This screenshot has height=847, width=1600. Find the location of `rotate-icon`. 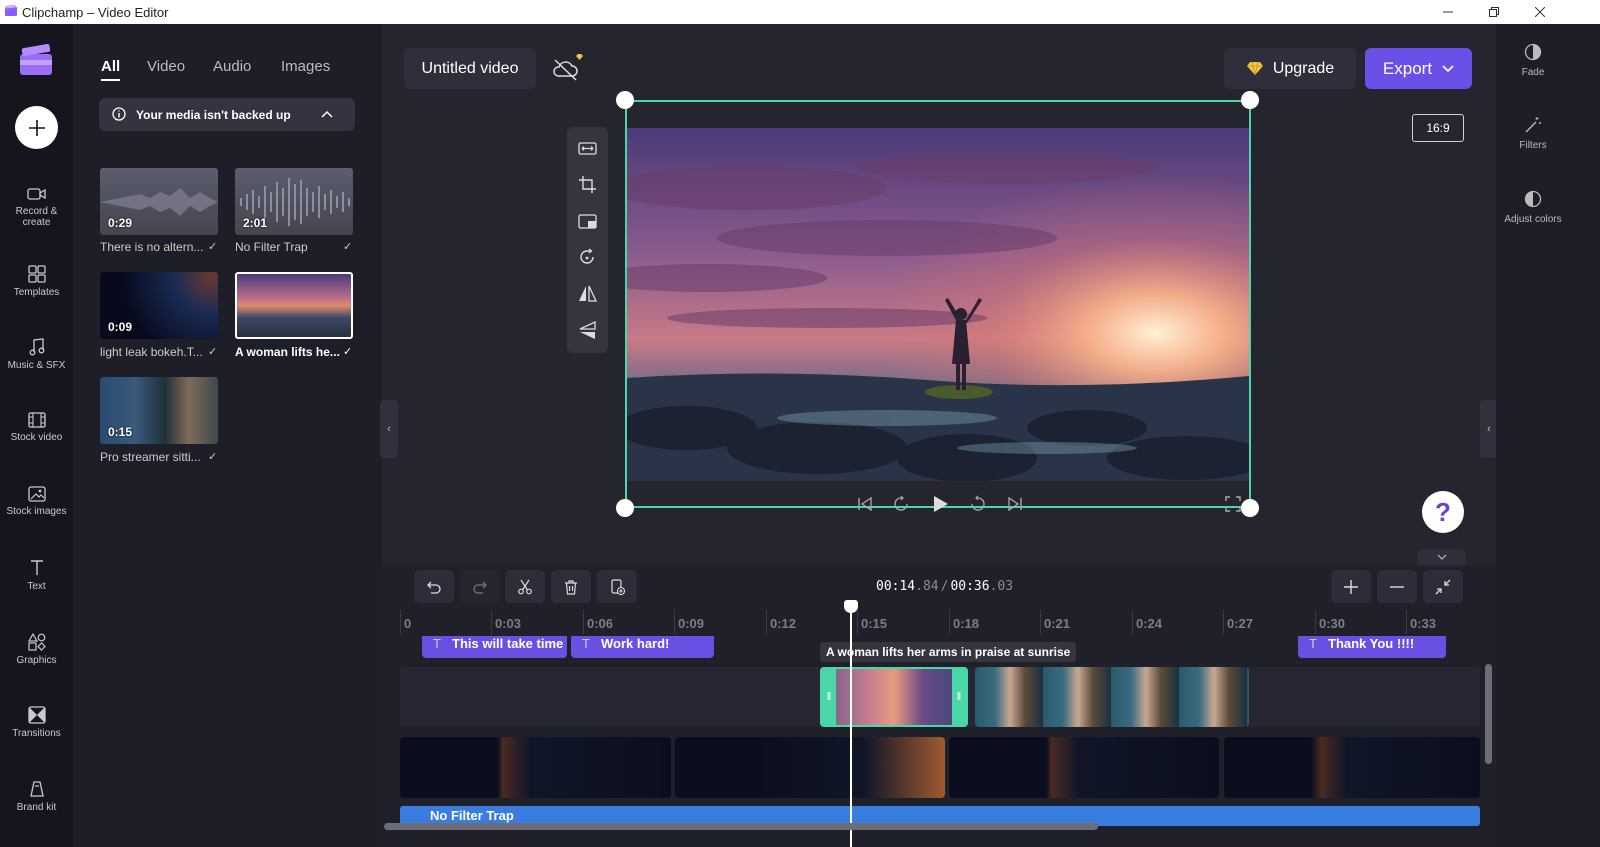

rotate-icon is located at coordinates (587, 257).